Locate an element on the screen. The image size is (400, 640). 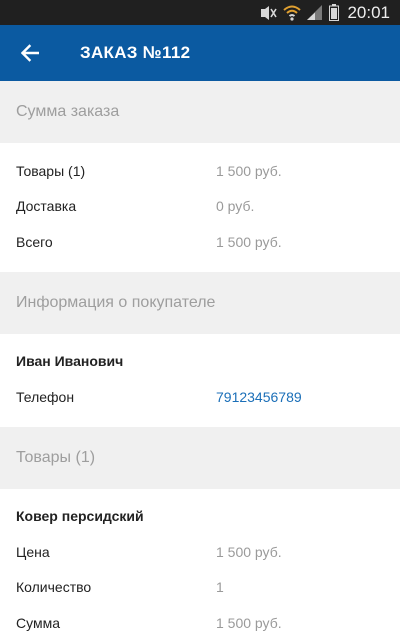
row-label: Всего is located at coordinates (34, 241).